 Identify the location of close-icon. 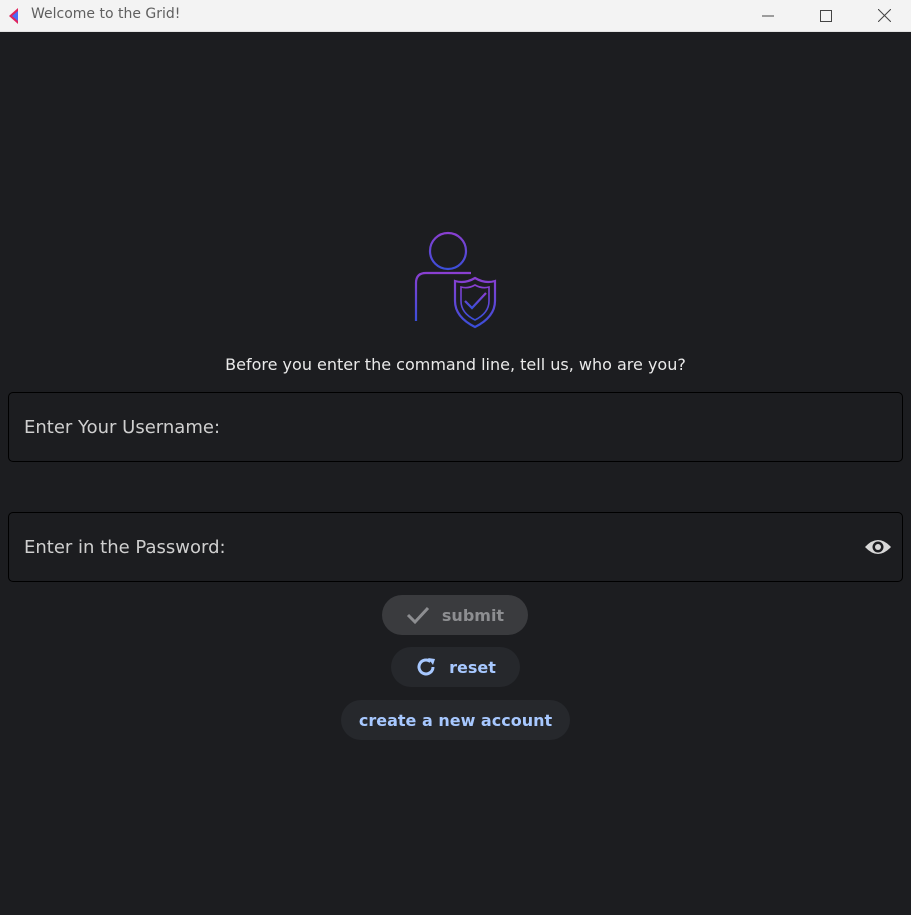
(884, 15).